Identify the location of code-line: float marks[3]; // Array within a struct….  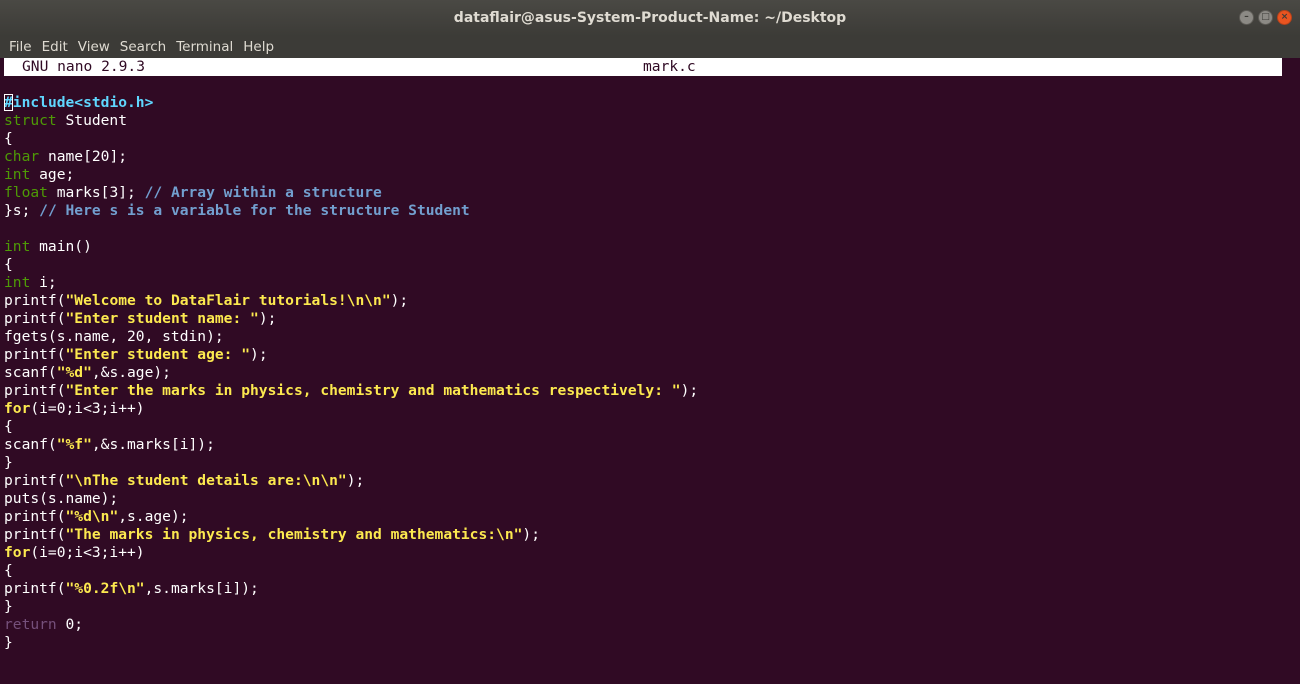
(351, 193).